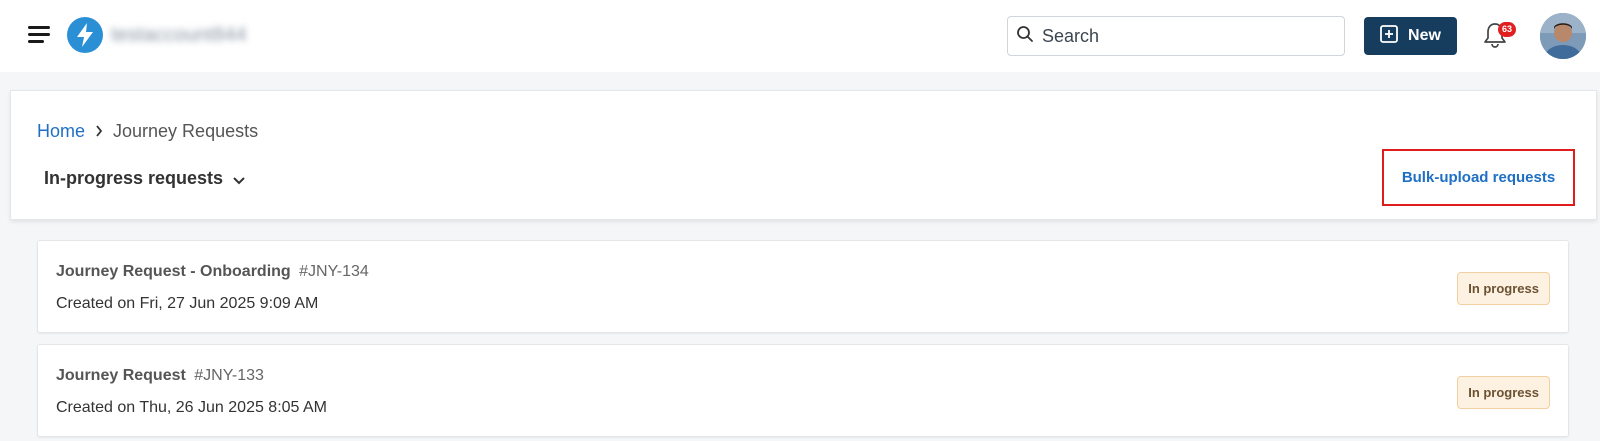 This screenshot has width=1600, height=441. Describe the element at coordinates (1389, 36) in the screenshot. I see `plus-square-icon` at that location.